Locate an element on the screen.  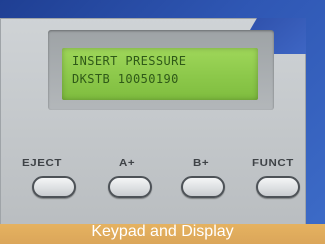
lcd-line-1: INSERT PRESSURE is located at coordinates (129, 61).